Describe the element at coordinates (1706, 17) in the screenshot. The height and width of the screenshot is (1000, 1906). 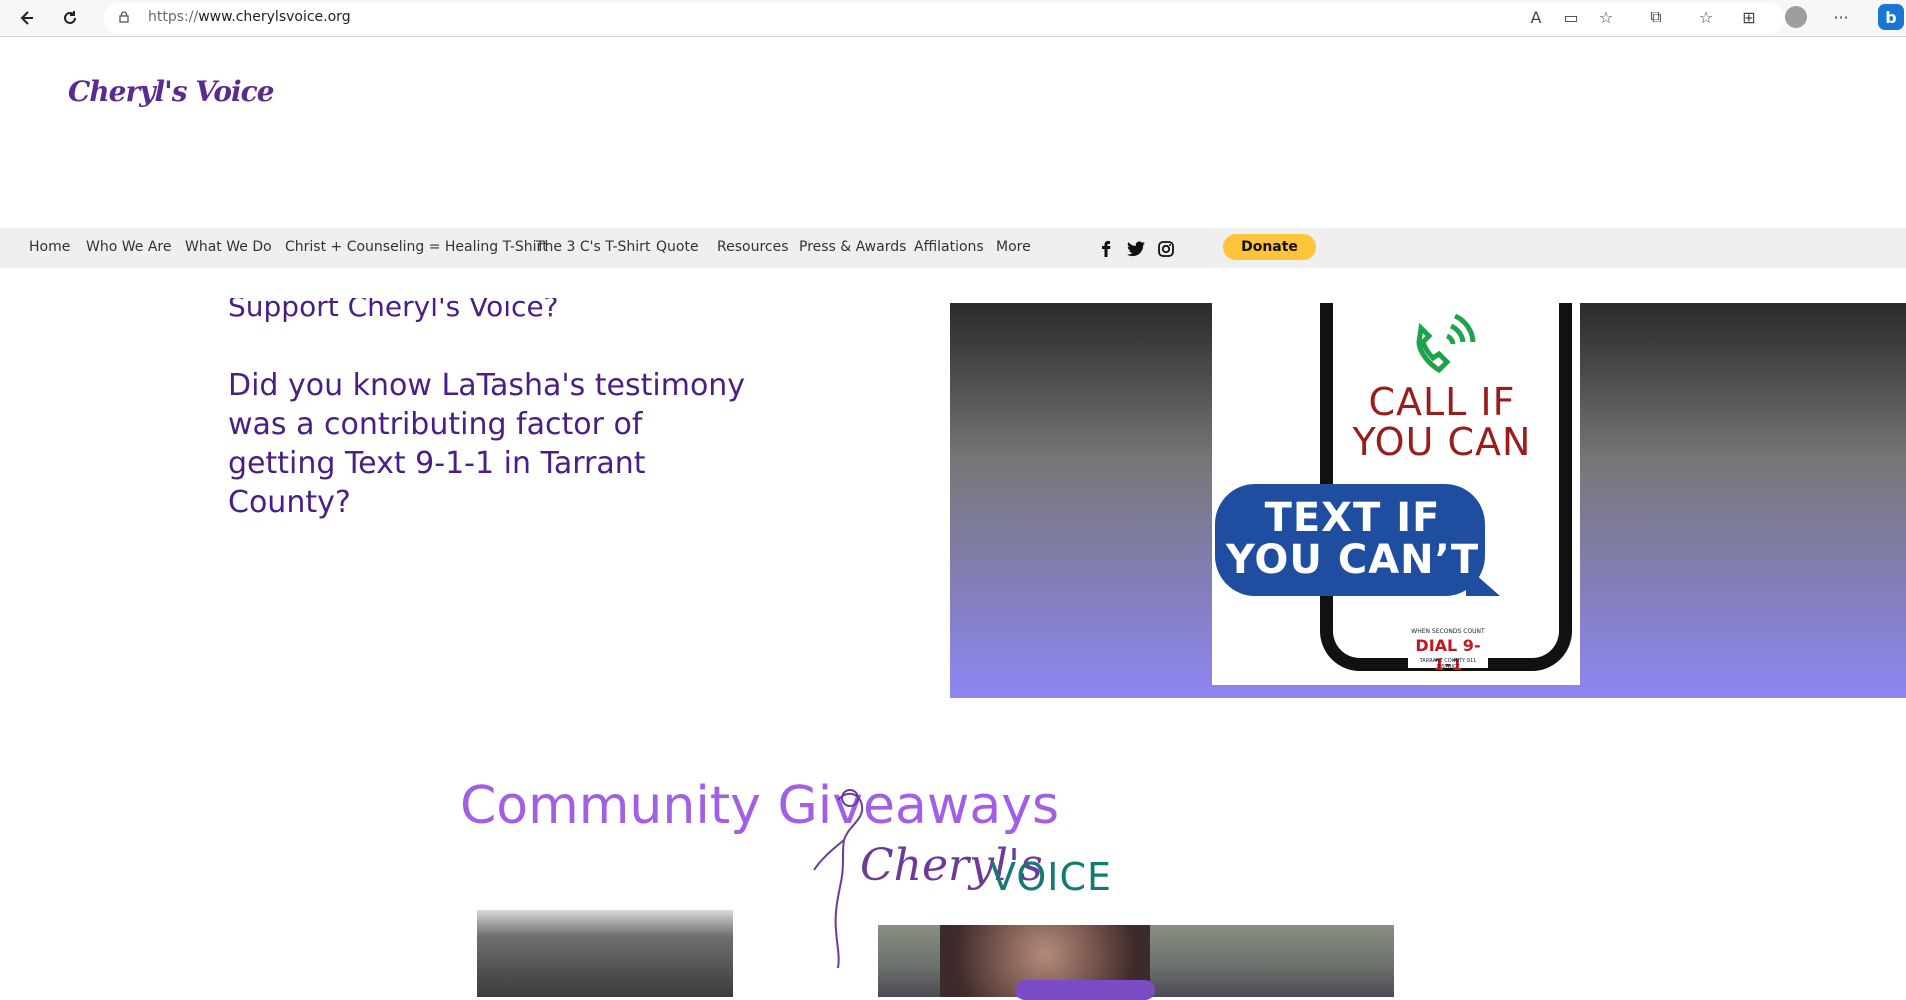
I see `favorites-icon: ☆` at that location.